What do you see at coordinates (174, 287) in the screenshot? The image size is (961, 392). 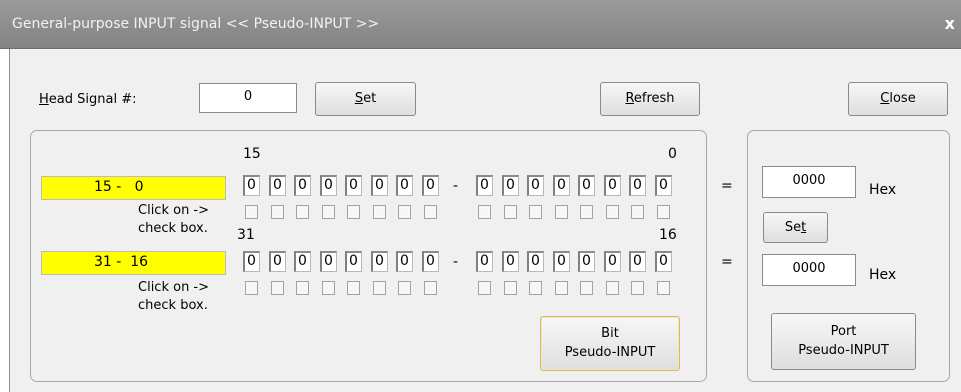 I see `row2-click-hint: Click on ->` at bounding box center [174, 287].